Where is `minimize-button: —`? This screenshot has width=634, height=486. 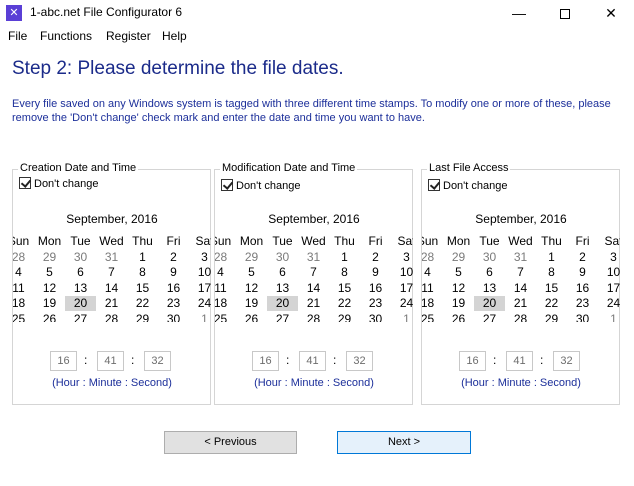 minimize-button: — is located at coordinates (519, 13).